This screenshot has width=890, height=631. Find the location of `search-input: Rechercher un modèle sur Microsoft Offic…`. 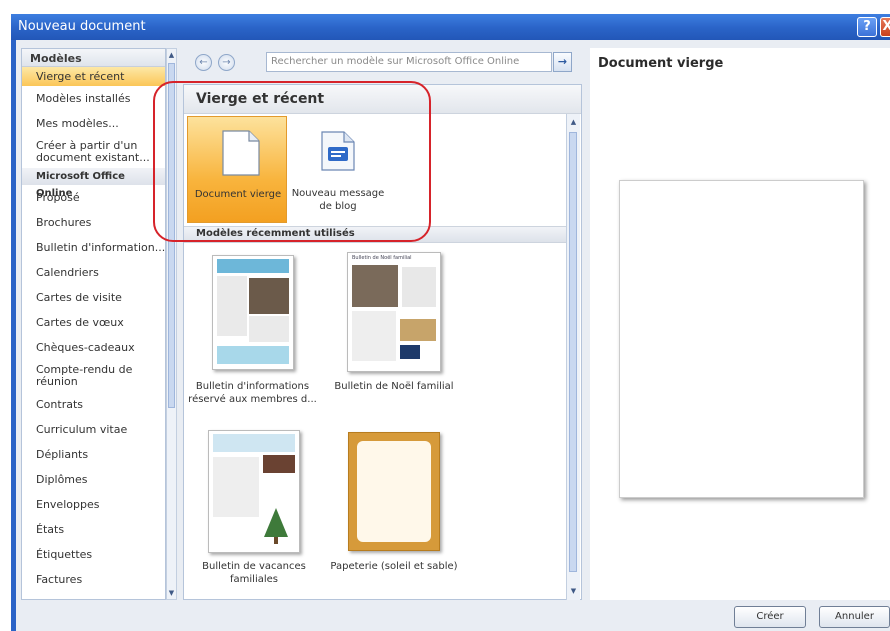

search-input: Rechercher un modèle sur Microsoft Offic… is located at coordinates (409, 62).